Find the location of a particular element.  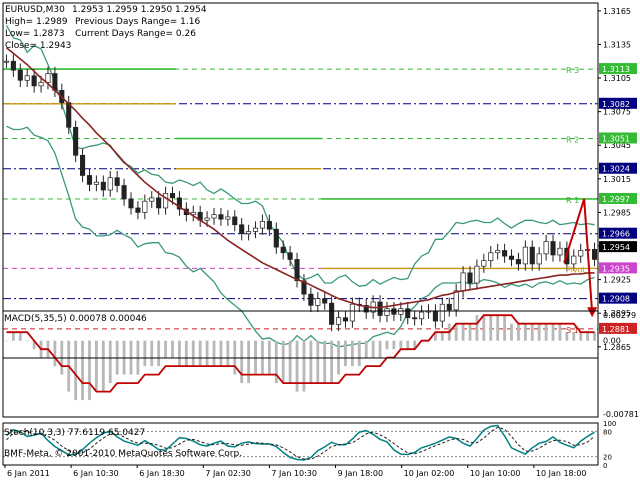

symbol-label: EURUSD,M30 is located at coordinates (35, 10).